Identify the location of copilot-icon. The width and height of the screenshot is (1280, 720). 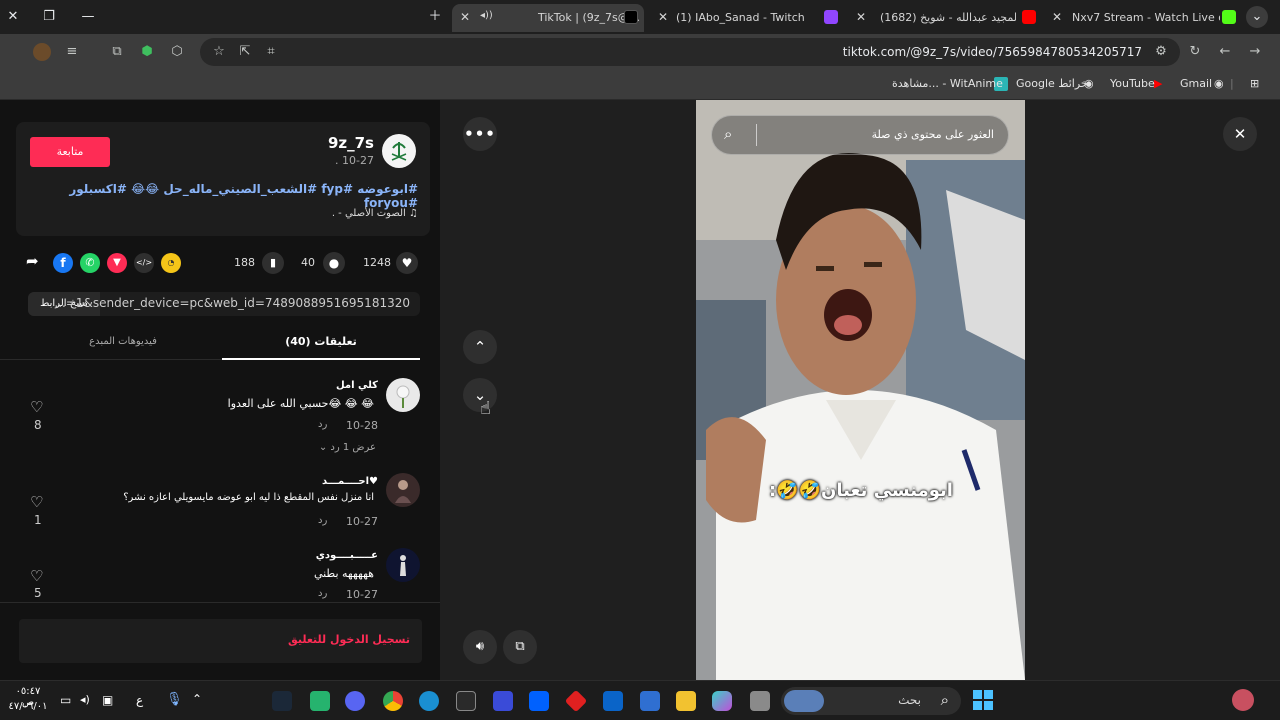
(722, 701).